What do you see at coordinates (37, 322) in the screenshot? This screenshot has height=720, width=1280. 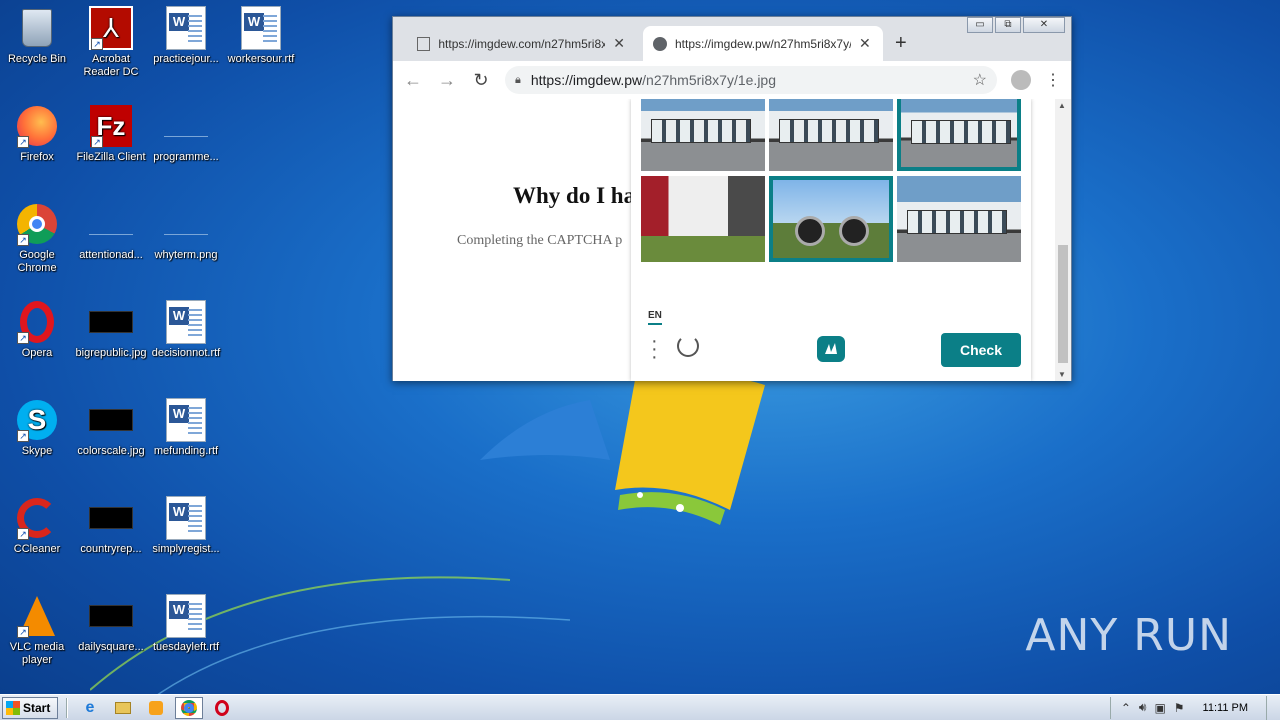 I see `opera-icon: ↗` at bounding box center [37, 322].